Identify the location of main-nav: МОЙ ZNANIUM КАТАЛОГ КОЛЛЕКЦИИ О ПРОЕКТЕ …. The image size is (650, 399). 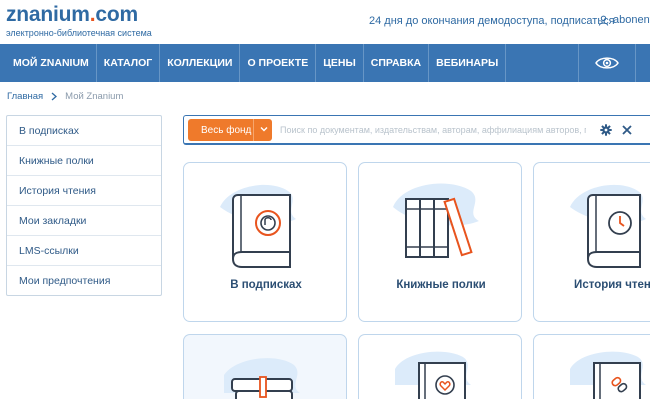
(325, 63).